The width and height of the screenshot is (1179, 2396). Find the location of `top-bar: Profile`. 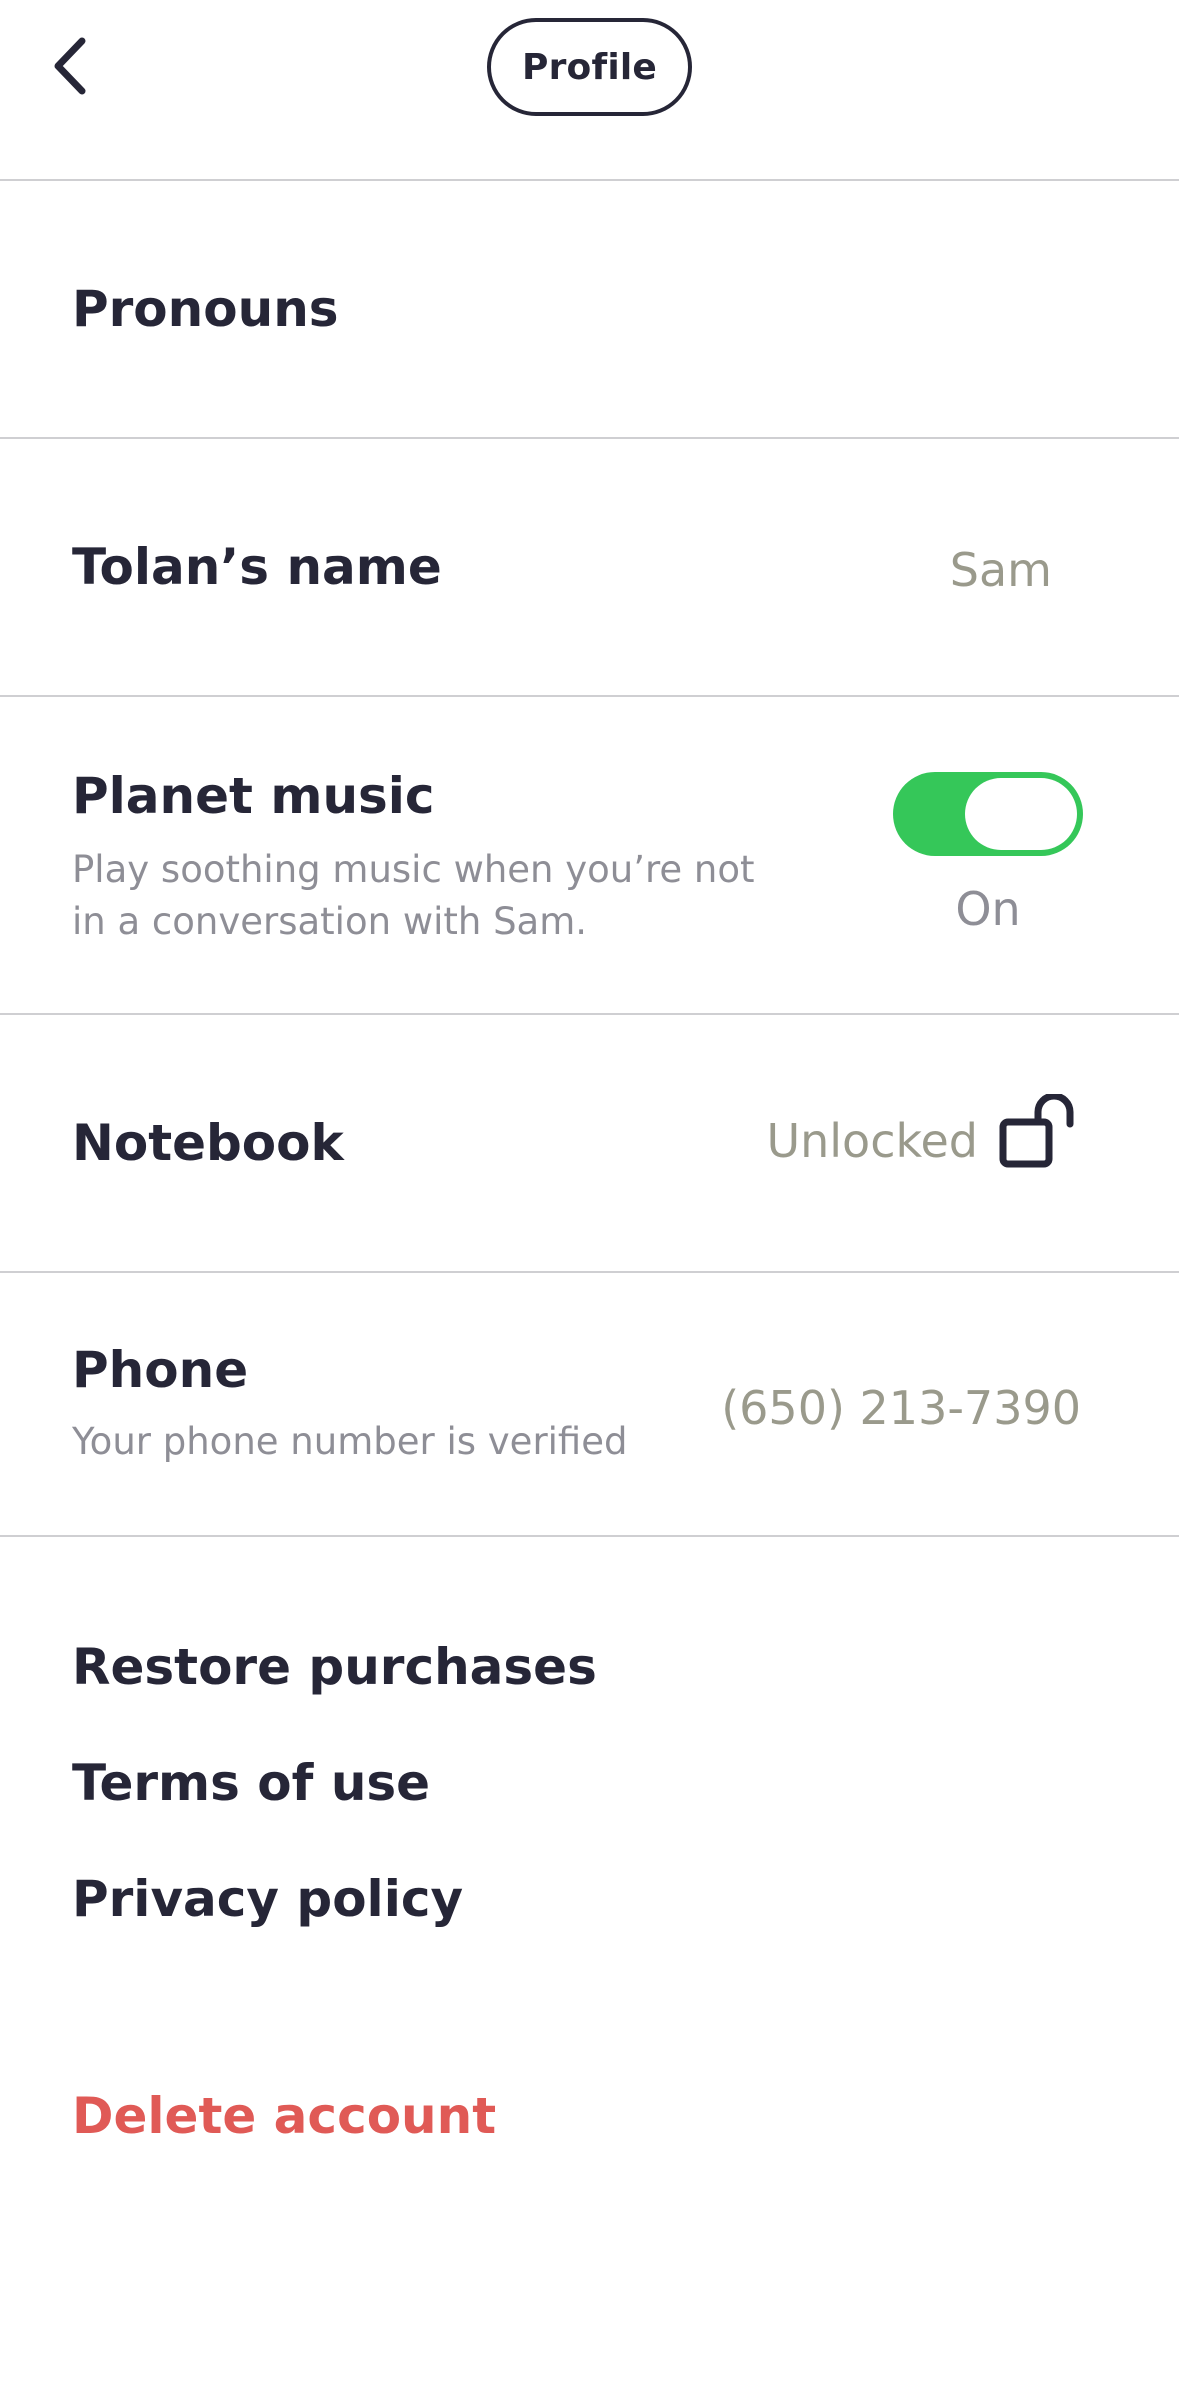

top-bar: Profile is located at coordinates (589, 90).